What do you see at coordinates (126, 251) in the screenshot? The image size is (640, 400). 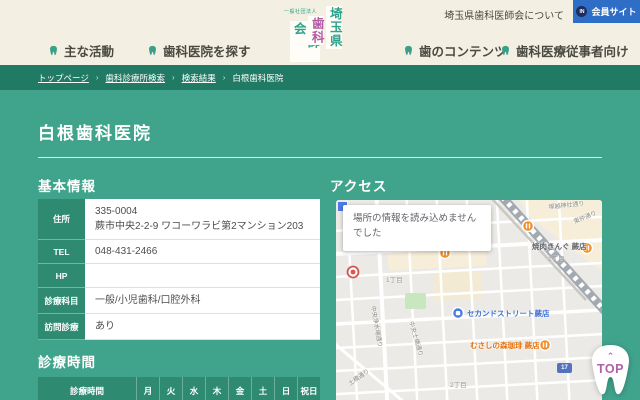 I see `phone-number: 048-431-2466` at bounding box center [126, 251].